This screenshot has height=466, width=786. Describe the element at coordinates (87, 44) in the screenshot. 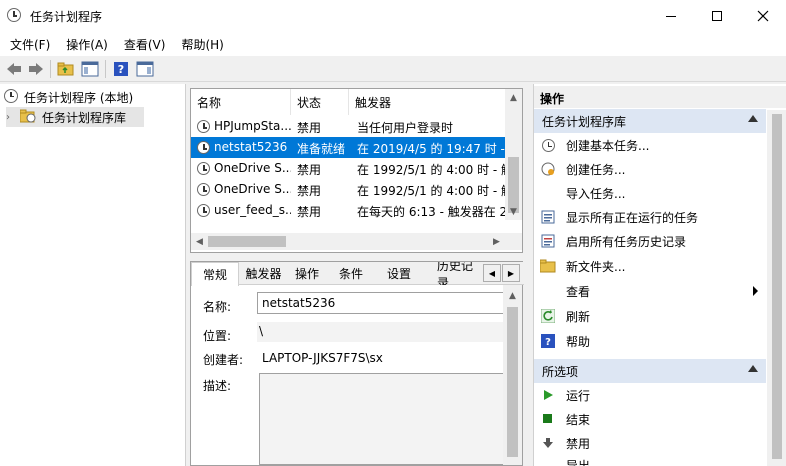

I see `menu-action: 操作(A)` at that location.